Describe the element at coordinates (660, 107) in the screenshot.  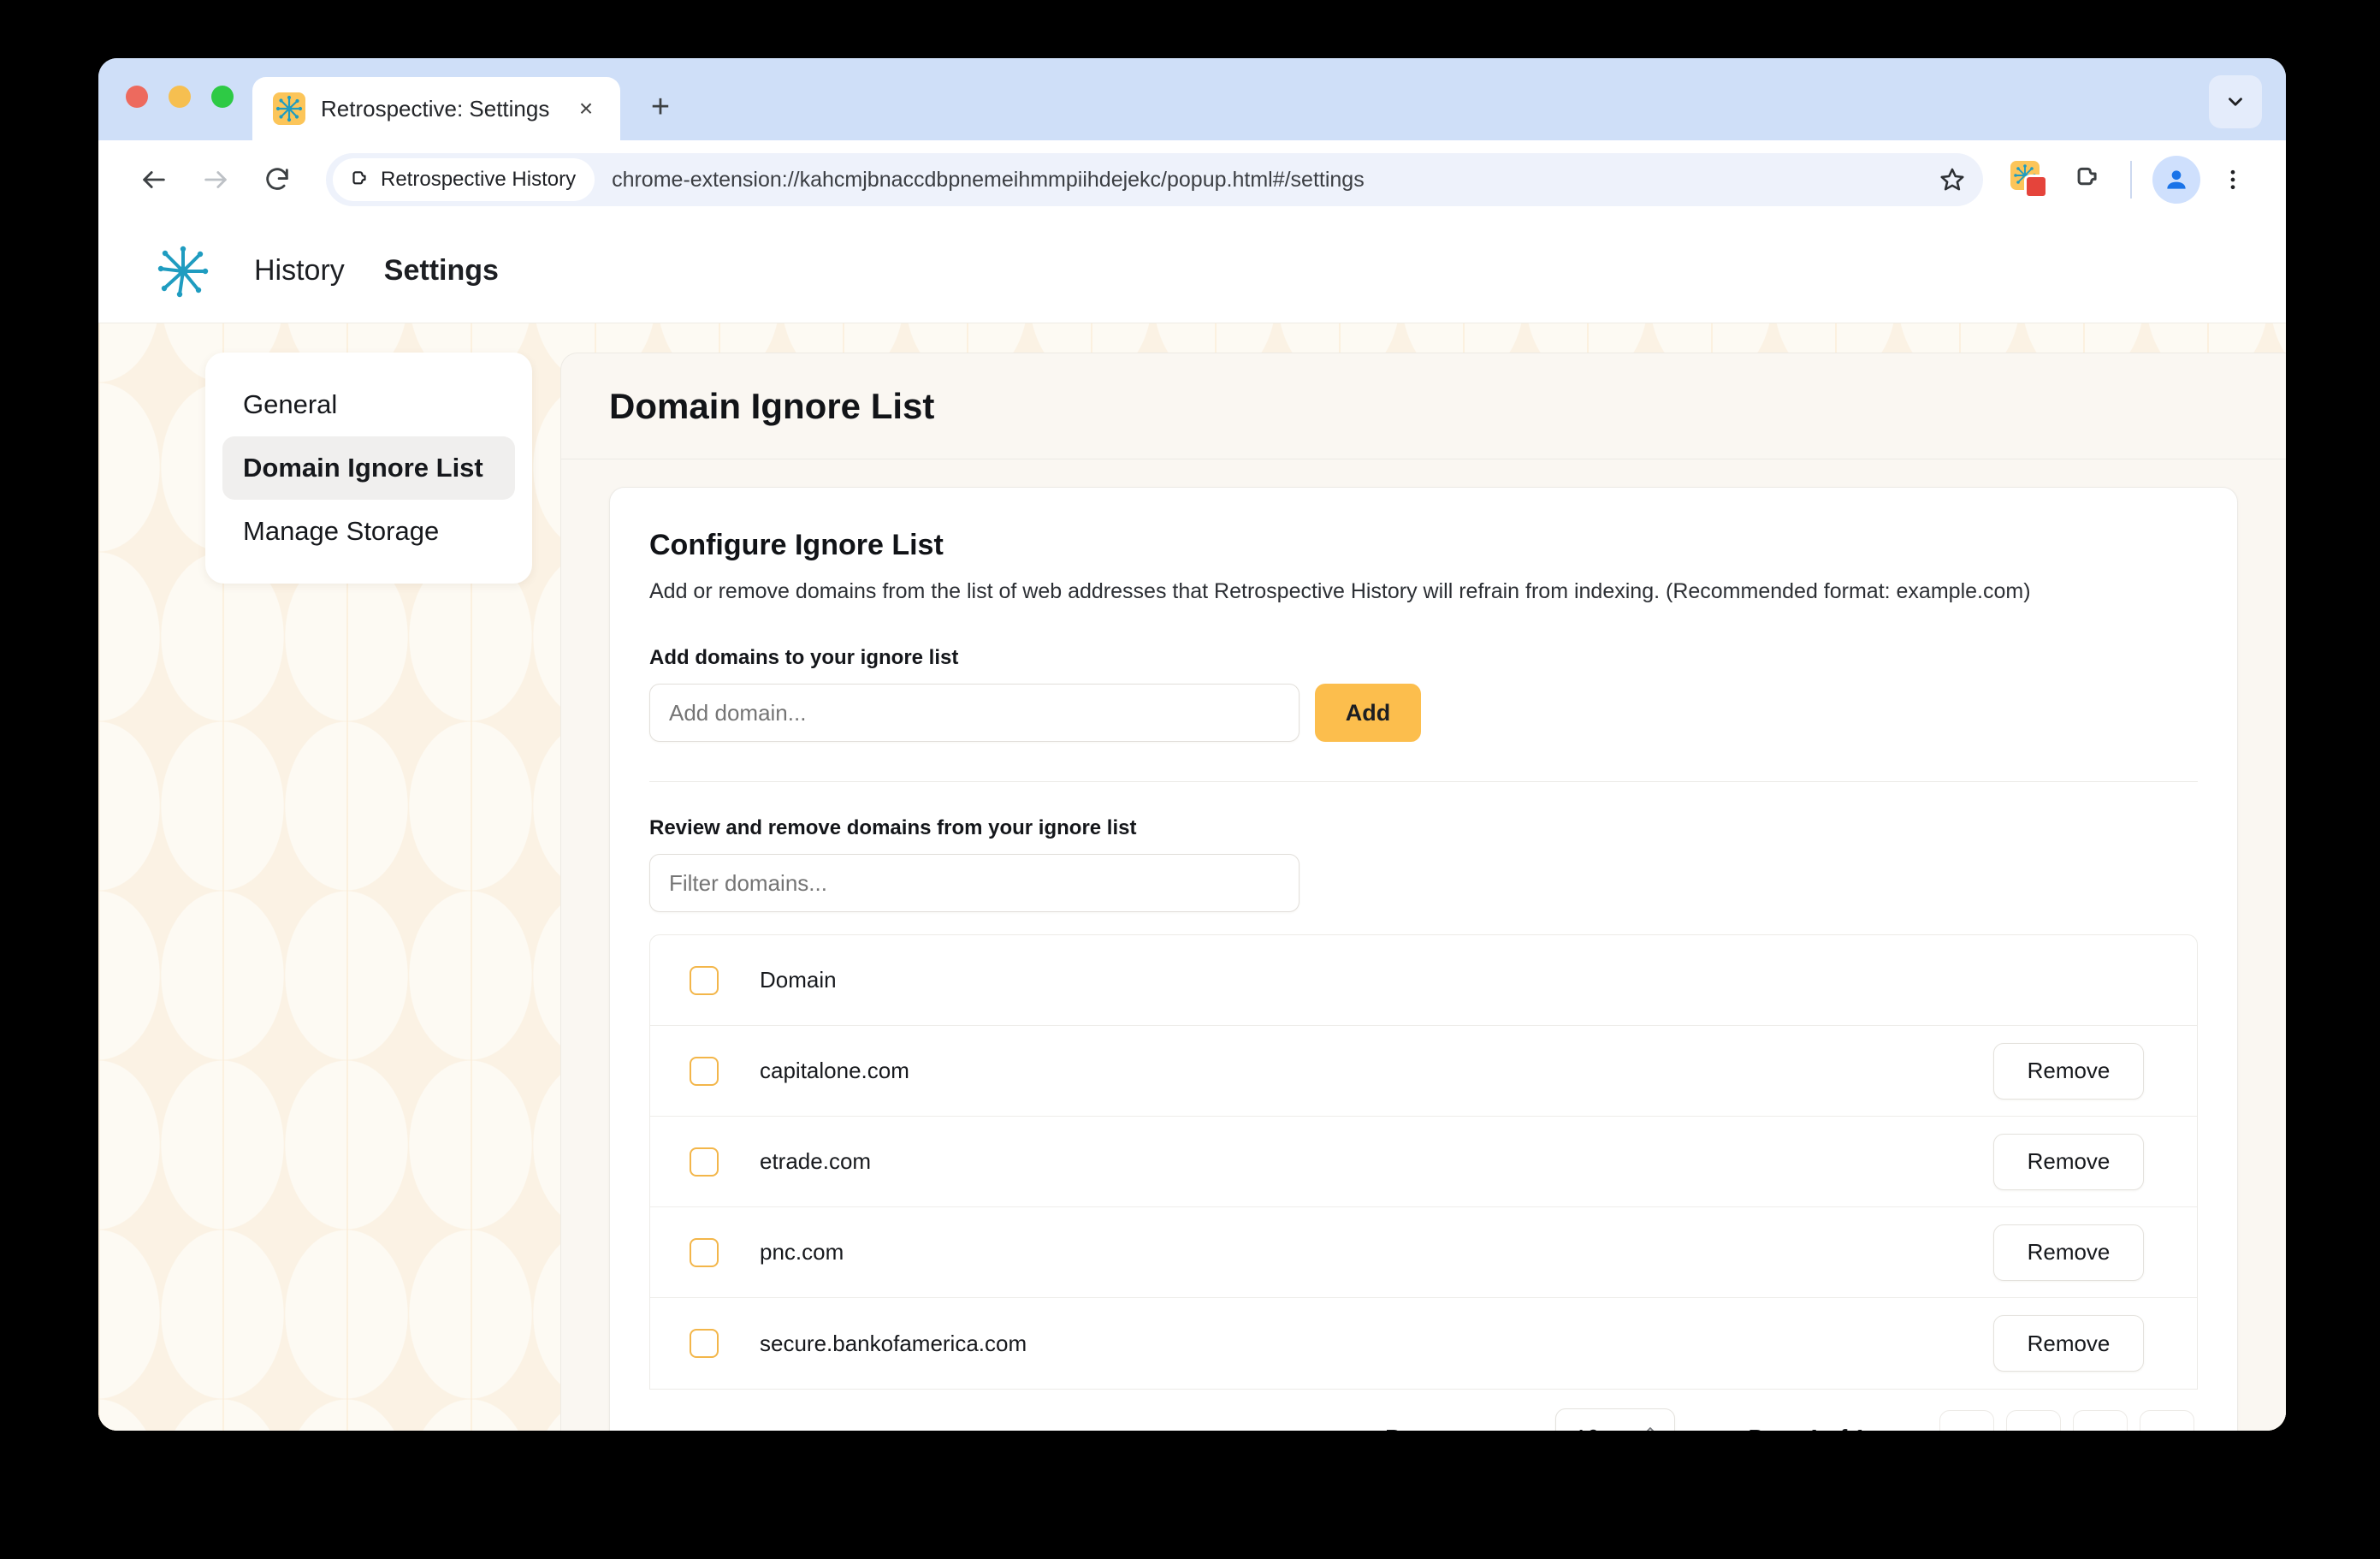
I see `new-tab-button: +` at that location.